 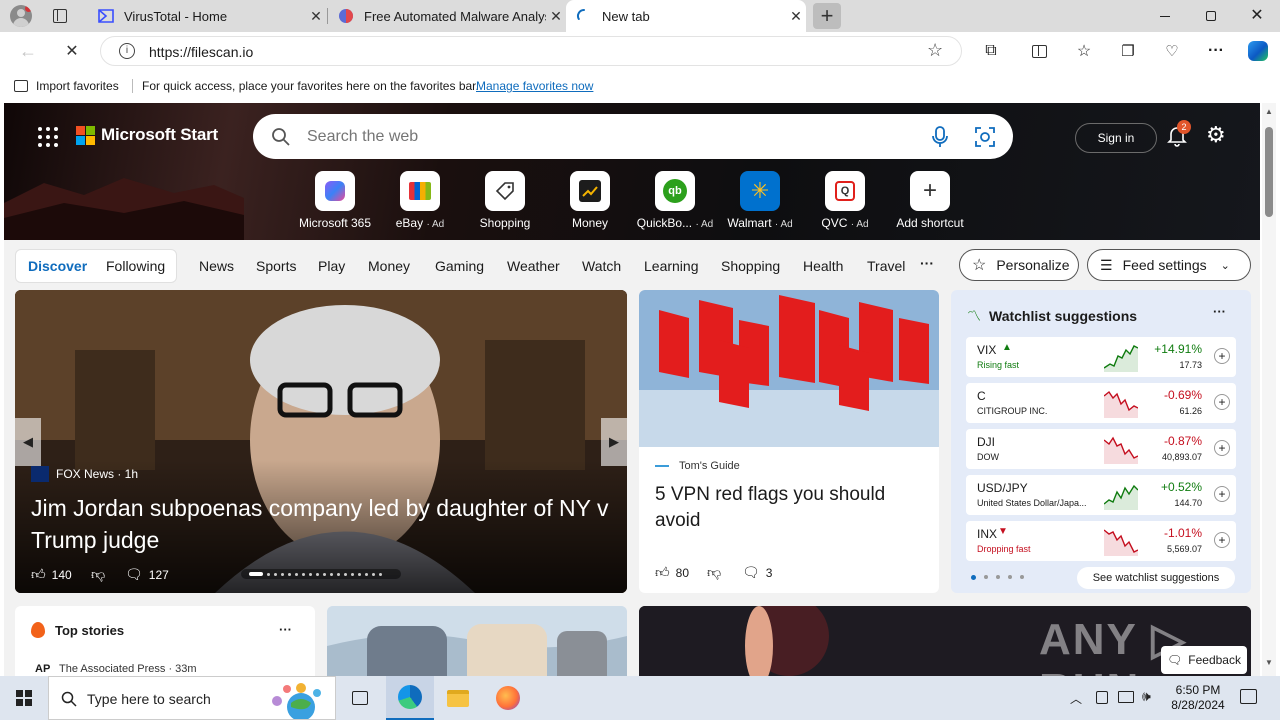 What do you see at coordinates (1204, 660) in the screenshot?
I see `feedback-button: 🗨︎ Feedback` at bounding box center [1204, 660].